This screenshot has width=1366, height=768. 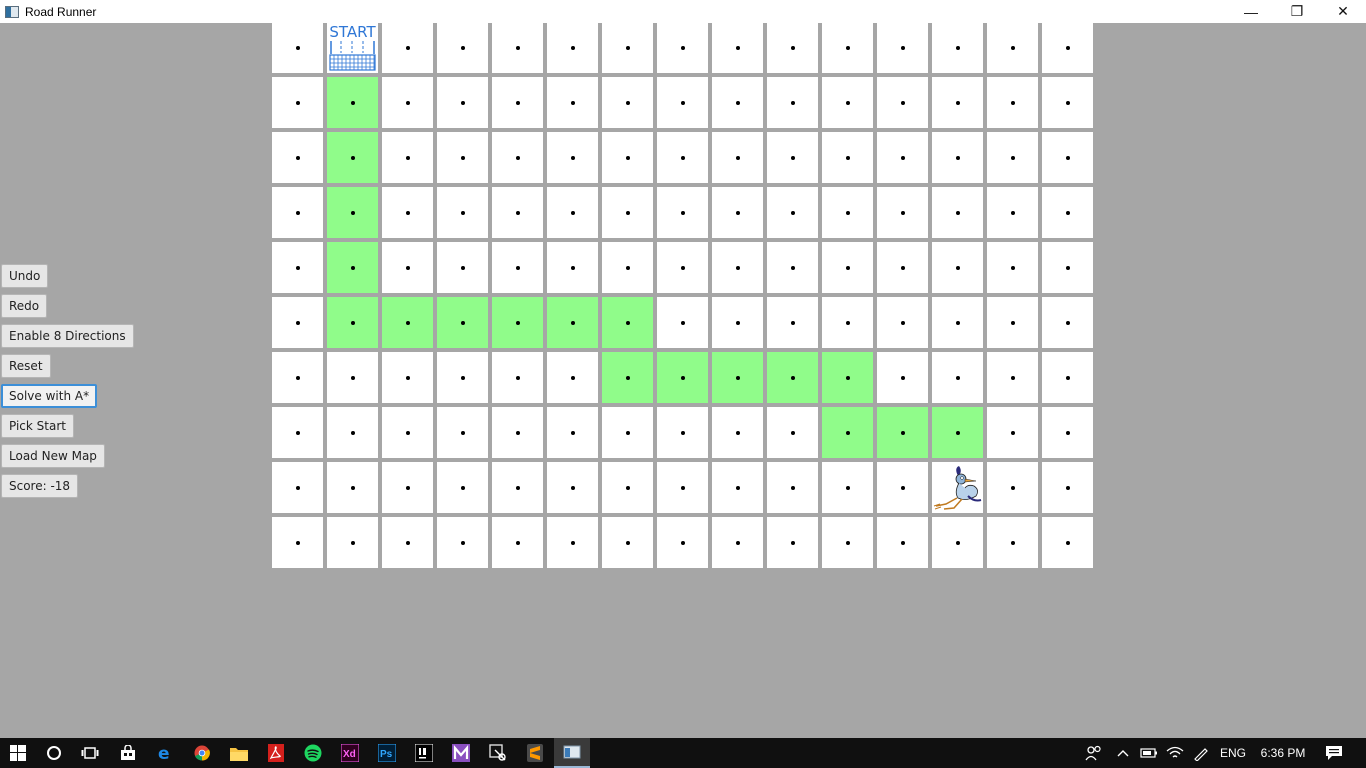 What do you see at coordinates (461, 753) in the screenshot?
I see `m-app-icon` at bounding box center [461, 753].